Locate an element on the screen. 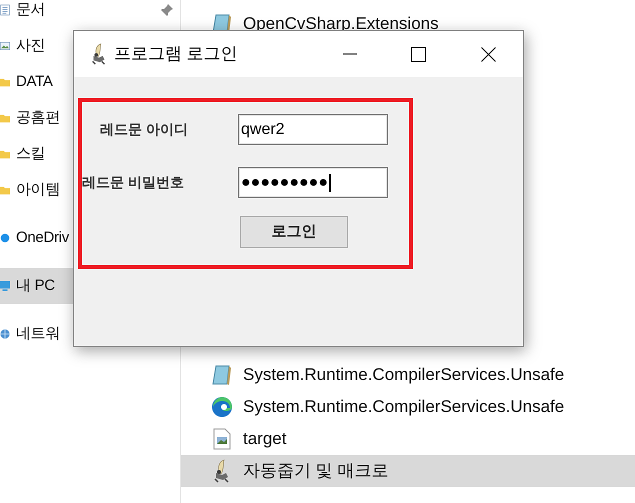 This screenshot has height=503, width=635. field-label: 레드문 비밀번호 is located at coordinates (133, 182).